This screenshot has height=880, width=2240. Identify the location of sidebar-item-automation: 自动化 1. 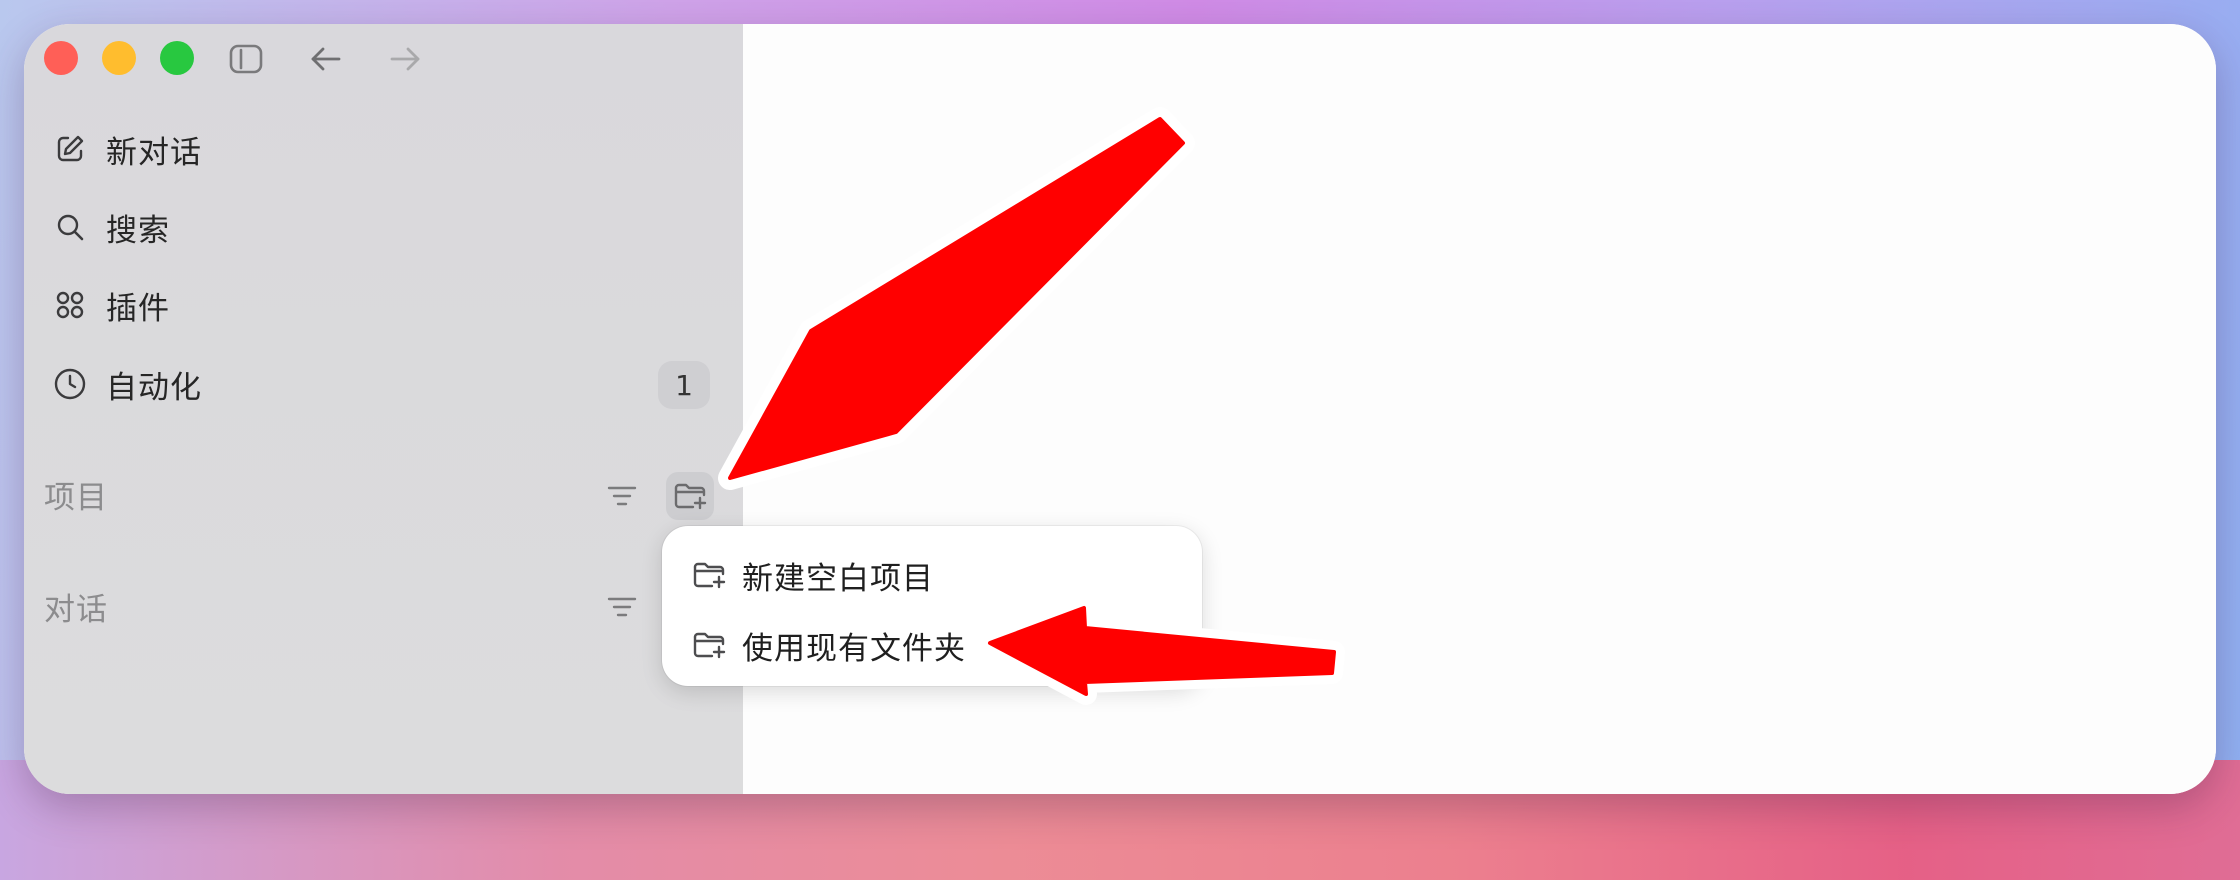
(384, 384).